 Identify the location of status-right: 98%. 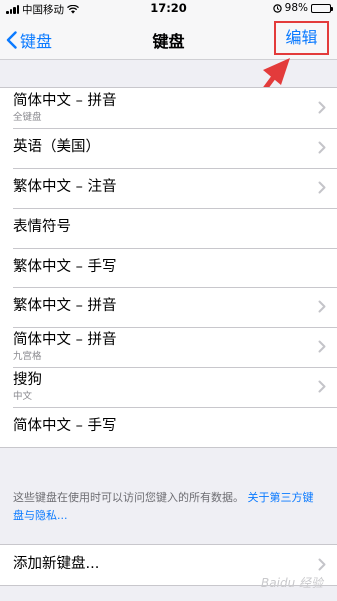
(302, 8).